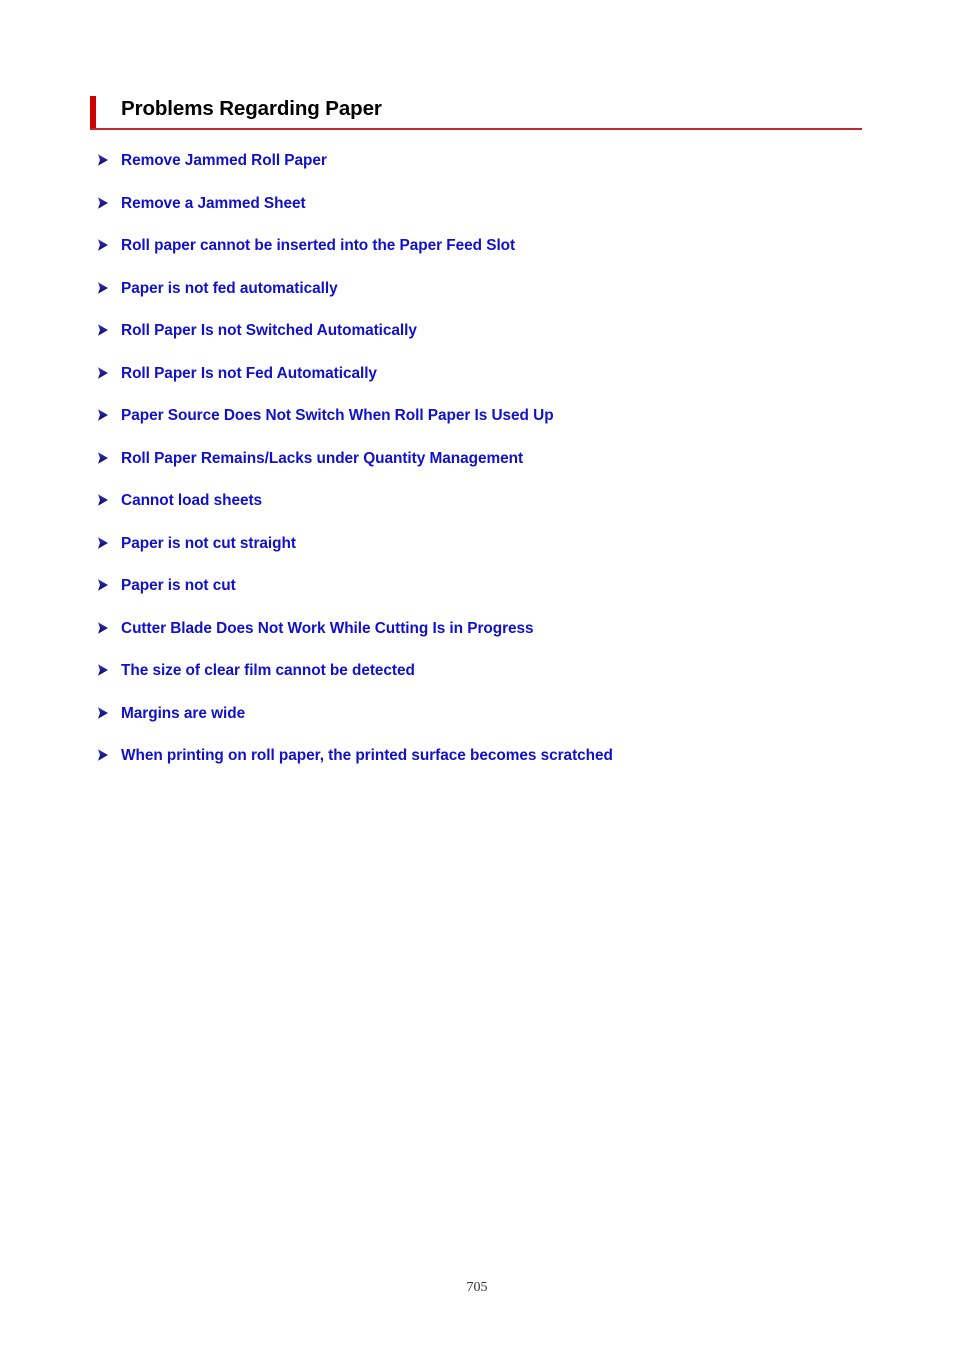 The width and height of the screenshot is (954, 1350). What do you see at coordinates (251, 108) in the screenshot?
I see `page-title: Problems Regarding Paper` at bounding box center [251, 108].